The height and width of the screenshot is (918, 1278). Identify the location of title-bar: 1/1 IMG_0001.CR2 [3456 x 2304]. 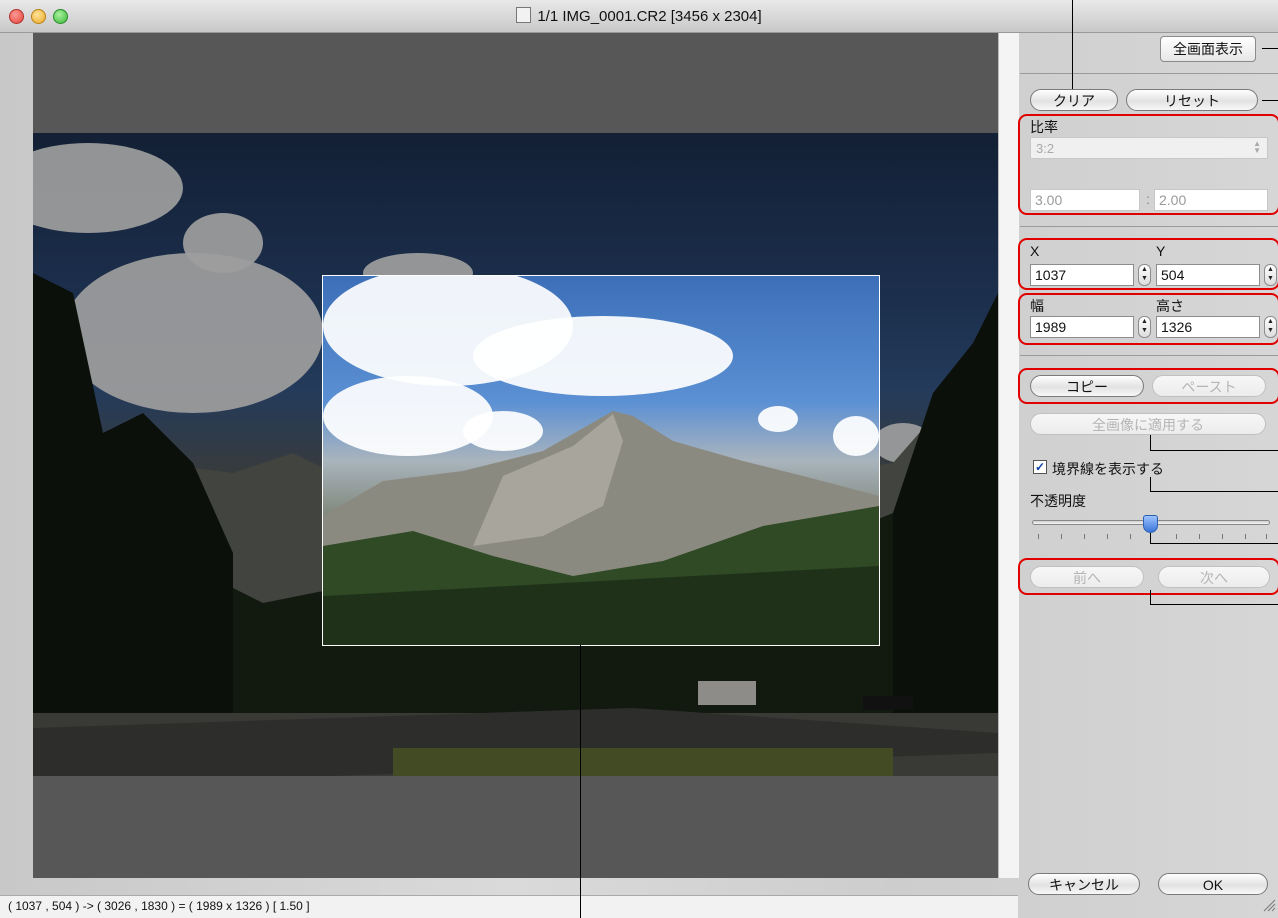
(639, 16).